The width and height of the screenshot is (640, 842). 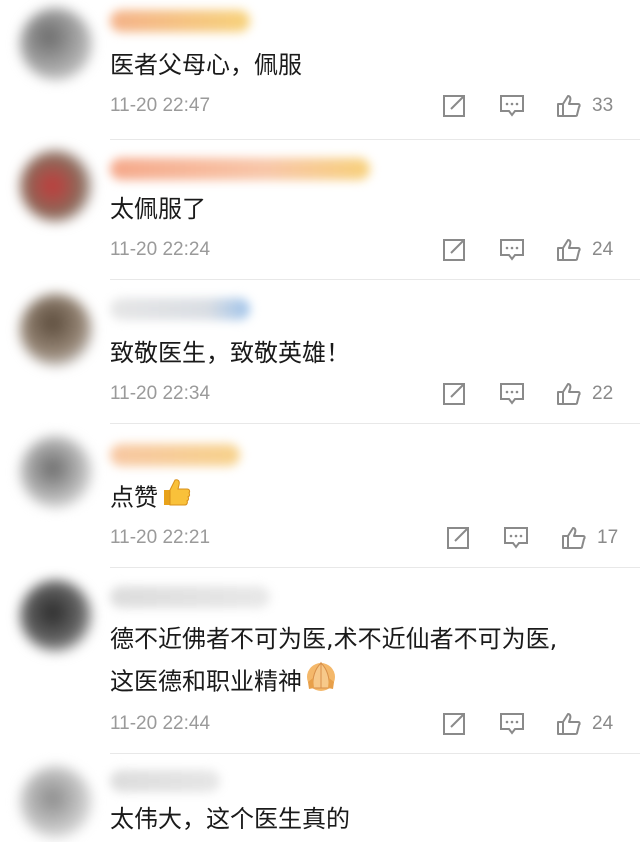 I want to click on comment-text: 点赞, so click(x=355, y=498).